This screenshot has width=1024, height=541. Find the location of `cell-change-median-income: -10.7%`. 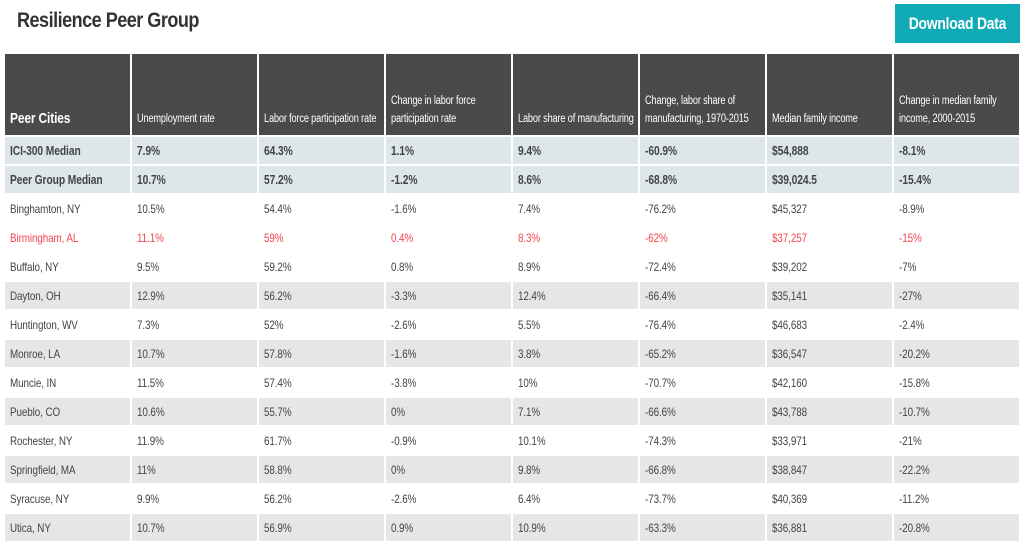

cell-change-median-income: -10.7% is located at coordinates (956, 410).